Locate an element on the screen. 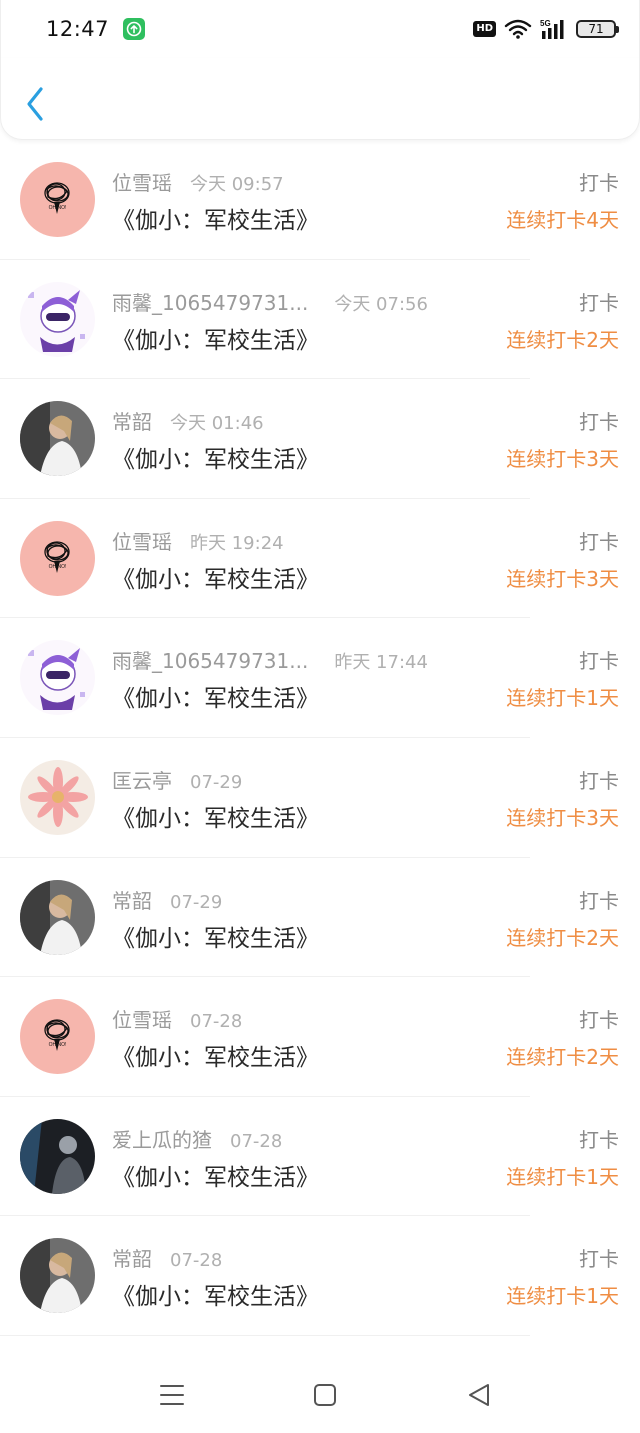  name-line: 位雪瑶 今天 09:57 is located at coordinates (198, 181).